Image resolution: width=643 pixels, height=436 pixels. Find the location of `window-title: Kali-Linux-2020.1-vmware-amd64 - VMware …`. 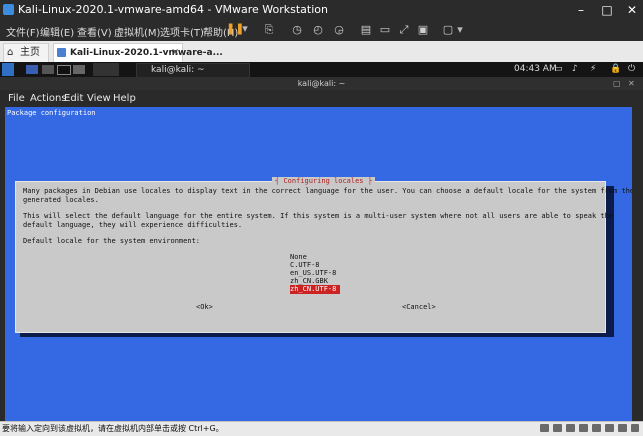

window-title: Kali-Linux-2020.1-vmware-amd64 - VMware … is located at coordinates (173, 9).